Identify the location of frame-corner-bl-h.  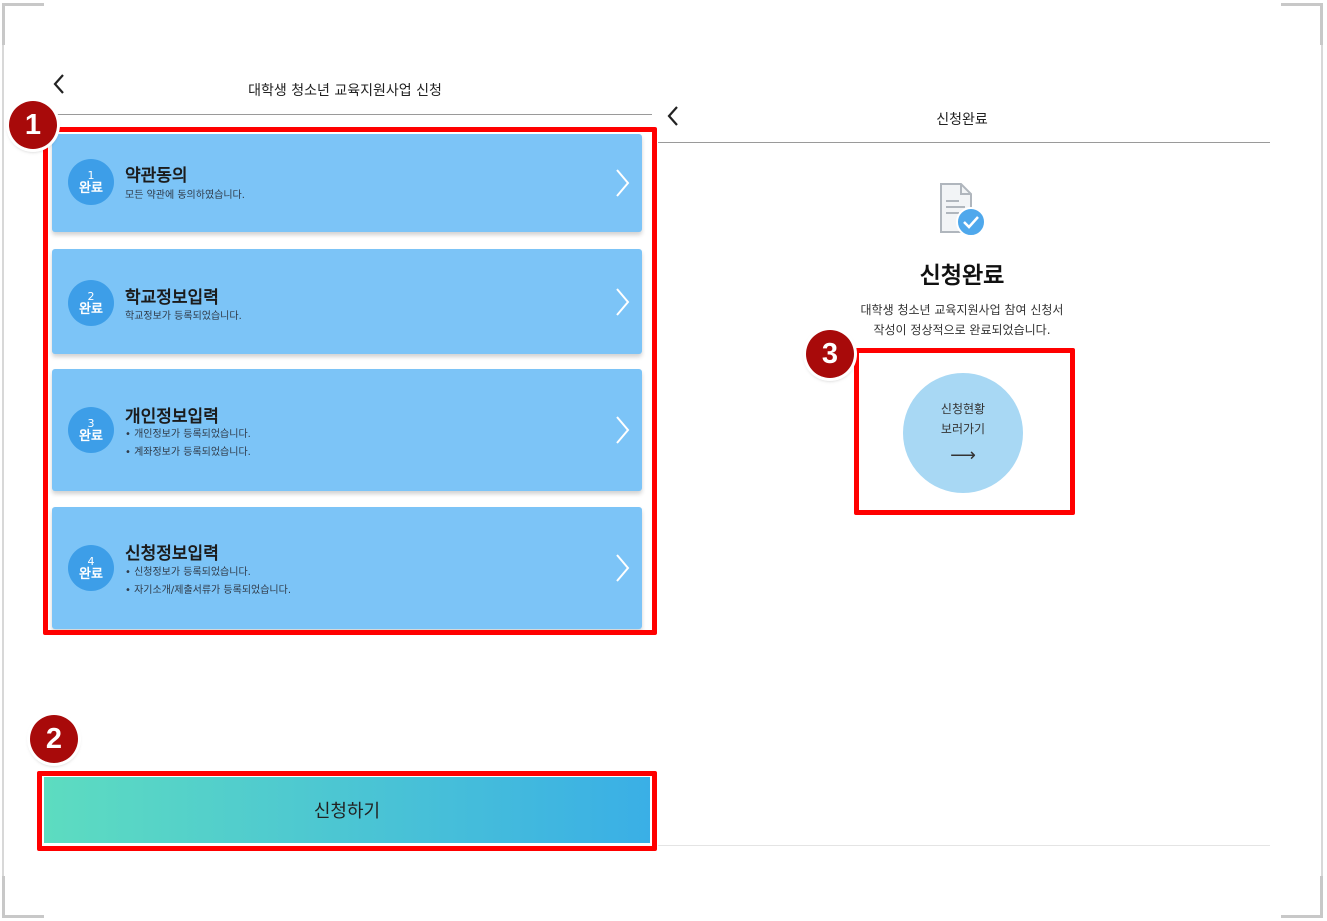
(23, 916).